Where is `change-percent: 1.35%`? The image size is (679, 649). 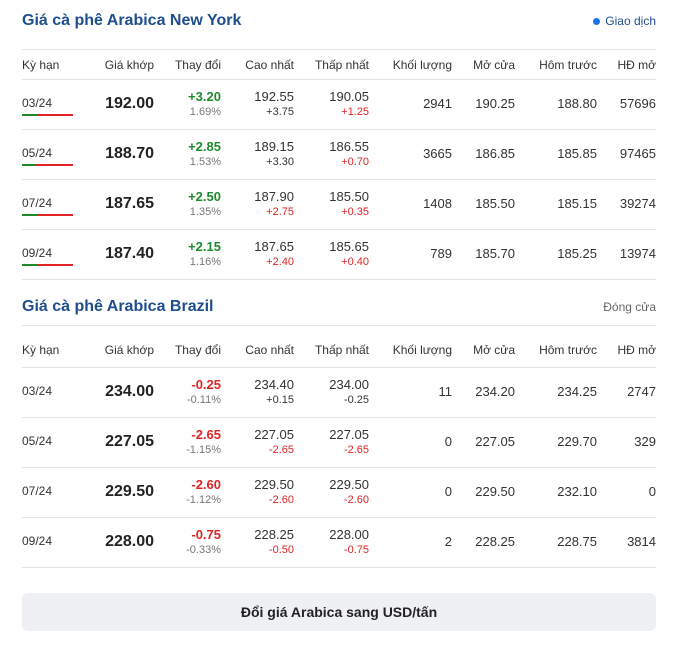 change-percent: 1.35% is located at coordinates (205, 212).